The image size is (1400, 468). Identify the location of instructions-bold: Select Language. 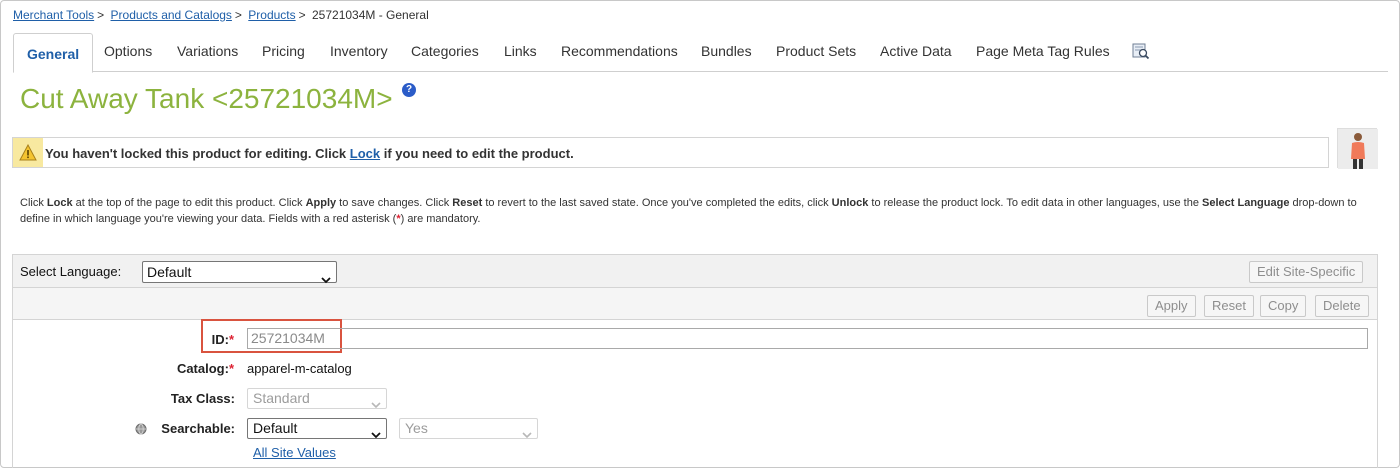
(1246, 203).